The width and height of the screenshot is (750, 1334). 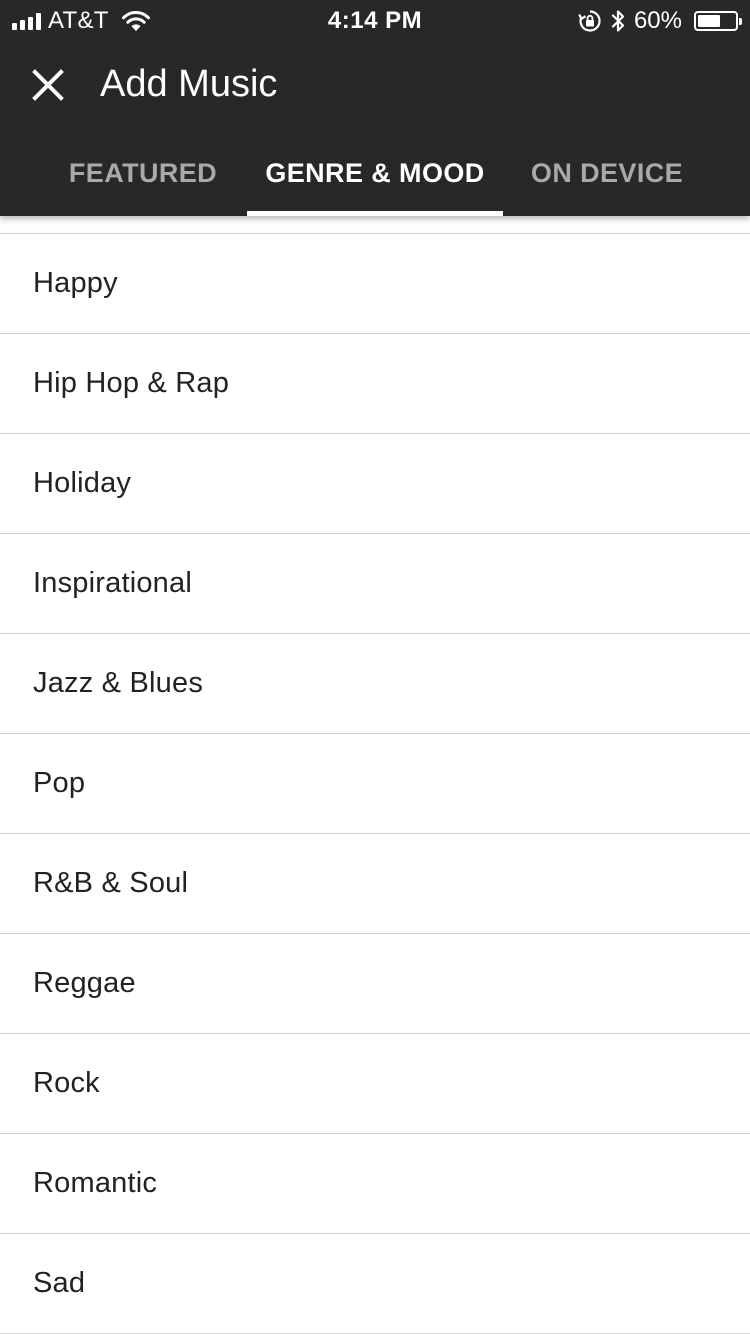 I want to click on tab-on-device: ON DEVICE, so click(x=607, y=173).